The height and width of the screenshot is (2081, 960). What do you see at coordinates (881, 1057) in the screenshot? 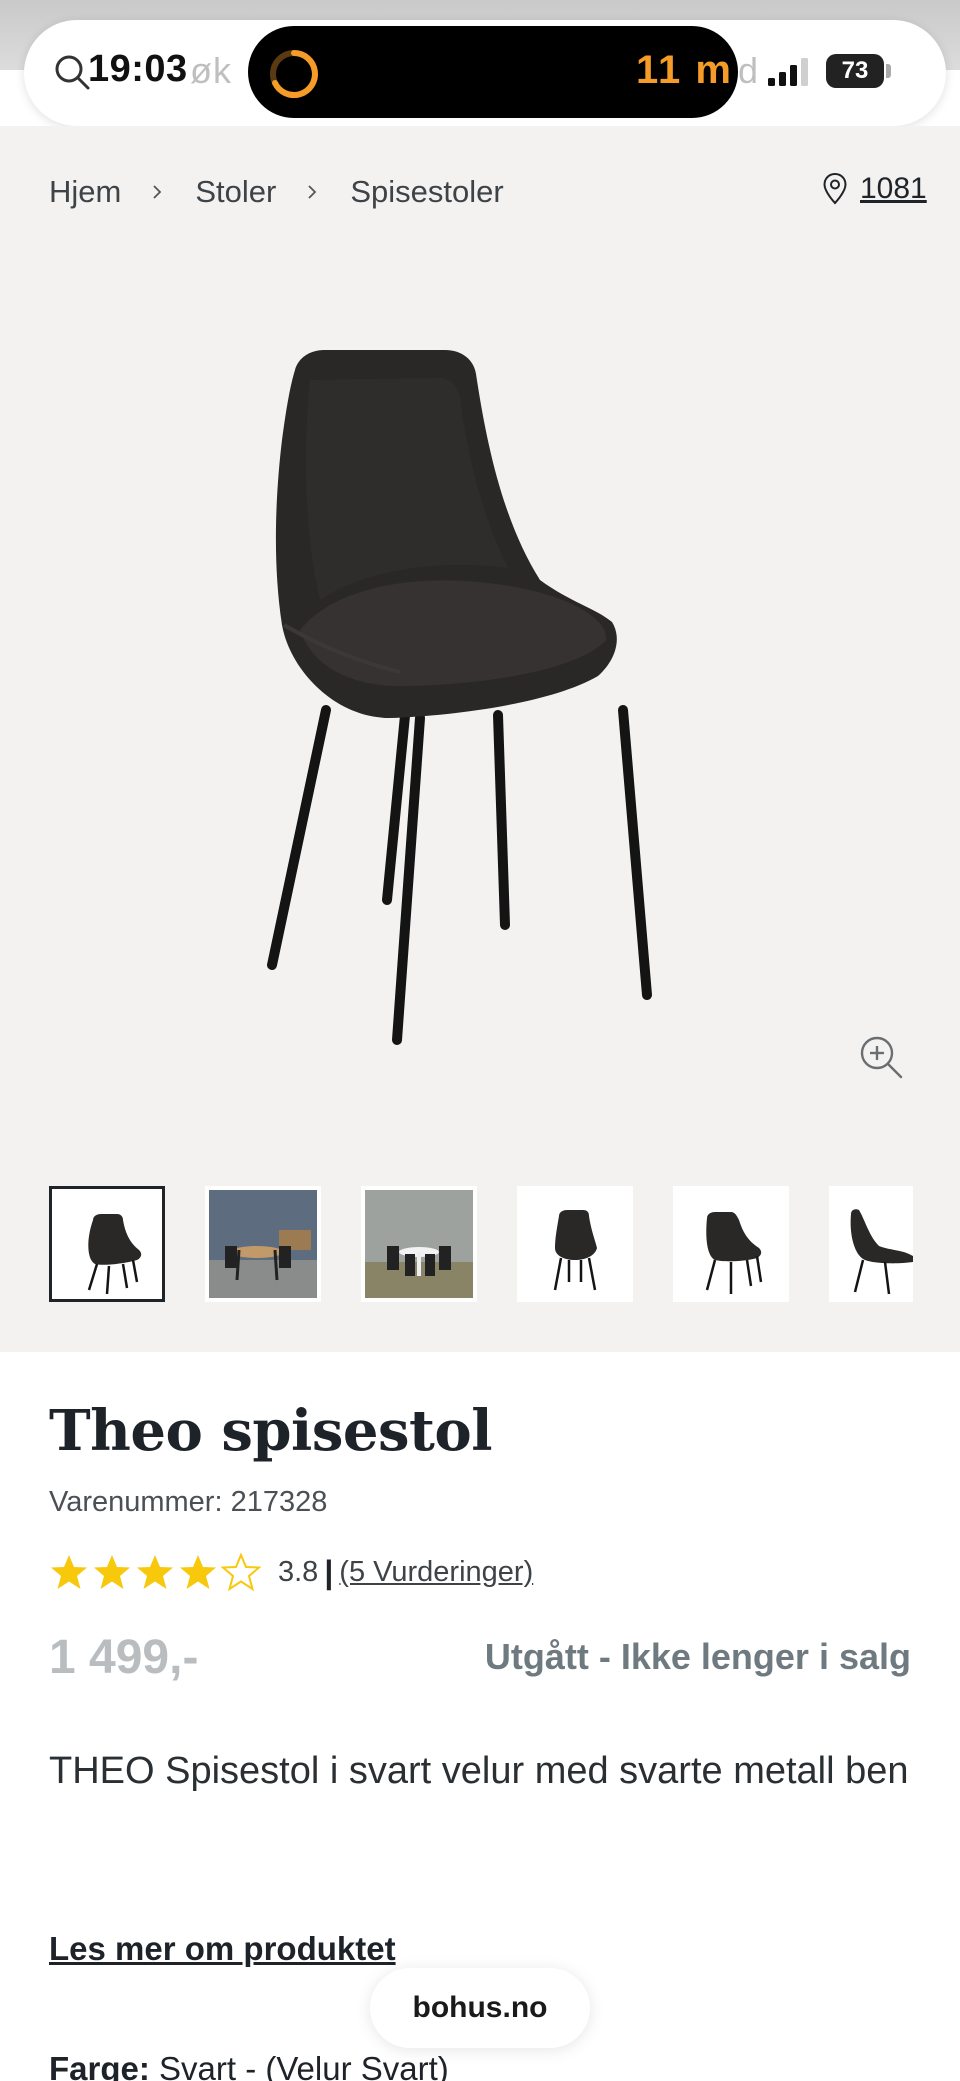
I see `zoom-in-icon` at bounding box center [881, 1057].